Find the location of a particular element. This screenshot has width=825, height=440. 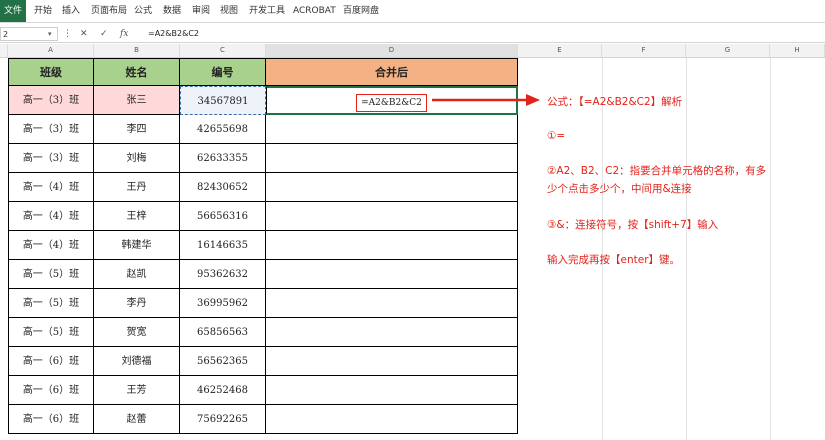

header-merged: 合并后 is located at coordinates (392, 72).